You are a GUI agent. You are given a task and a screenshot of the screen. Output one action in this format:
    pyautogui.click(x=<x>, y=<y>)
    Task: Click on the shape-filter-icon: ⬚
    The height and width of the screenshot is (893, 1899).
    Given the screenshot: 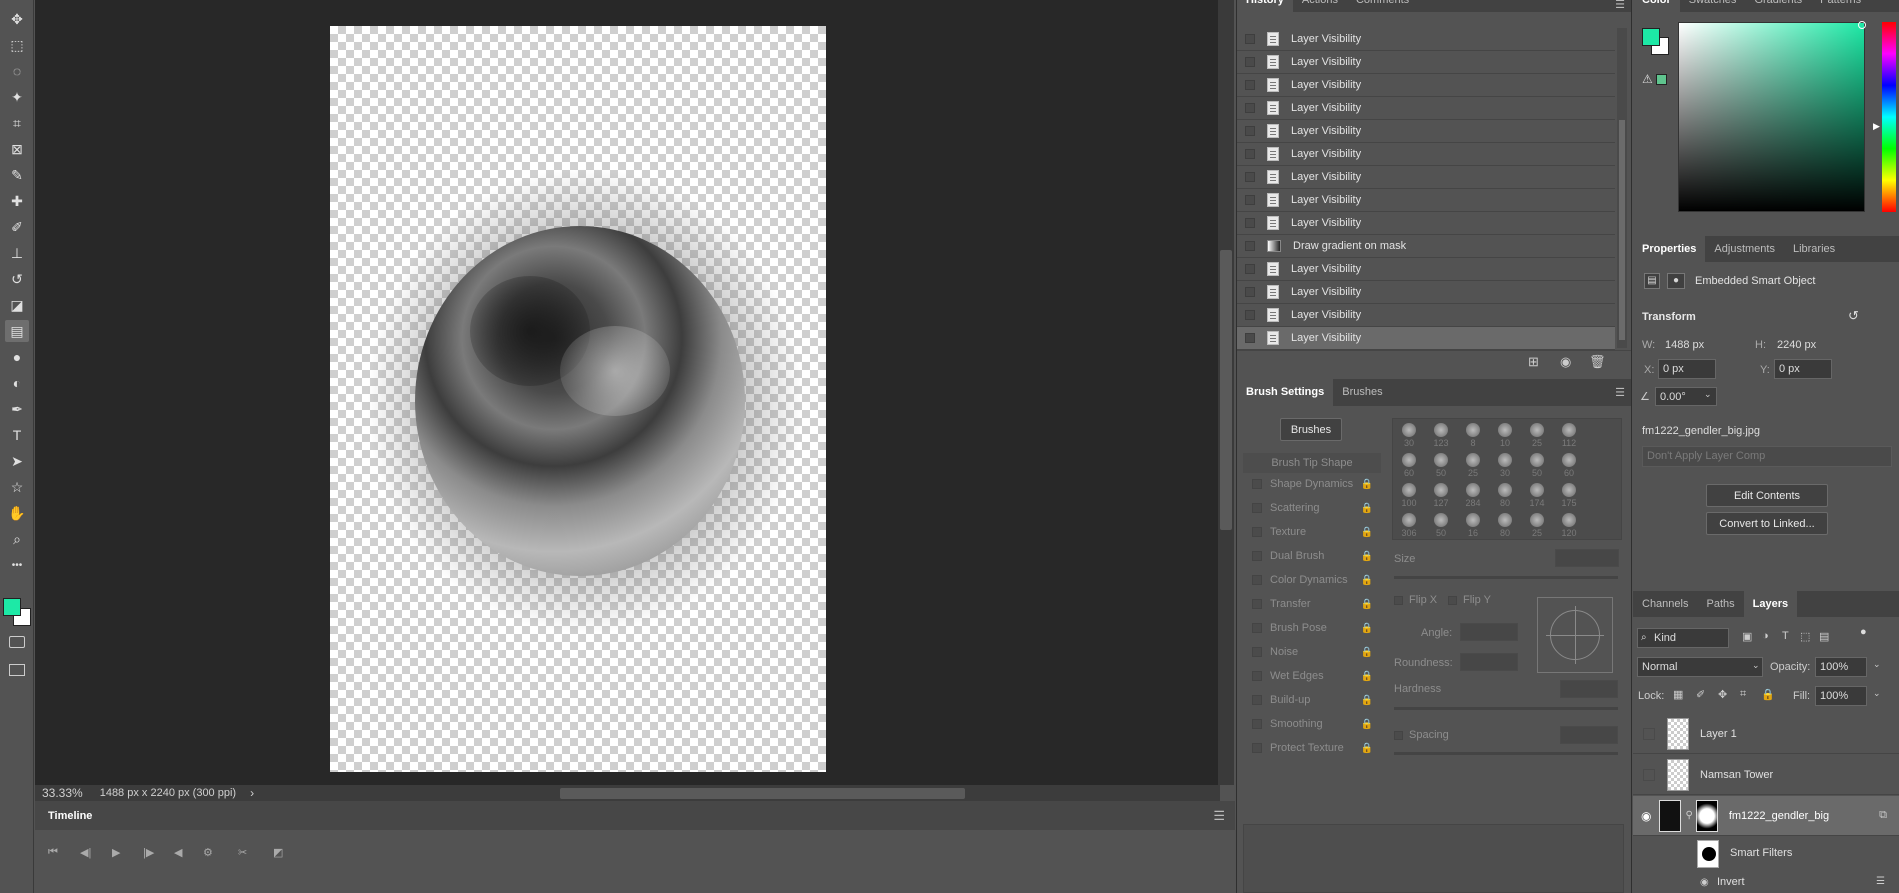 What is the action you would take?
    pyautogui.click(x=1805, y=636)
    